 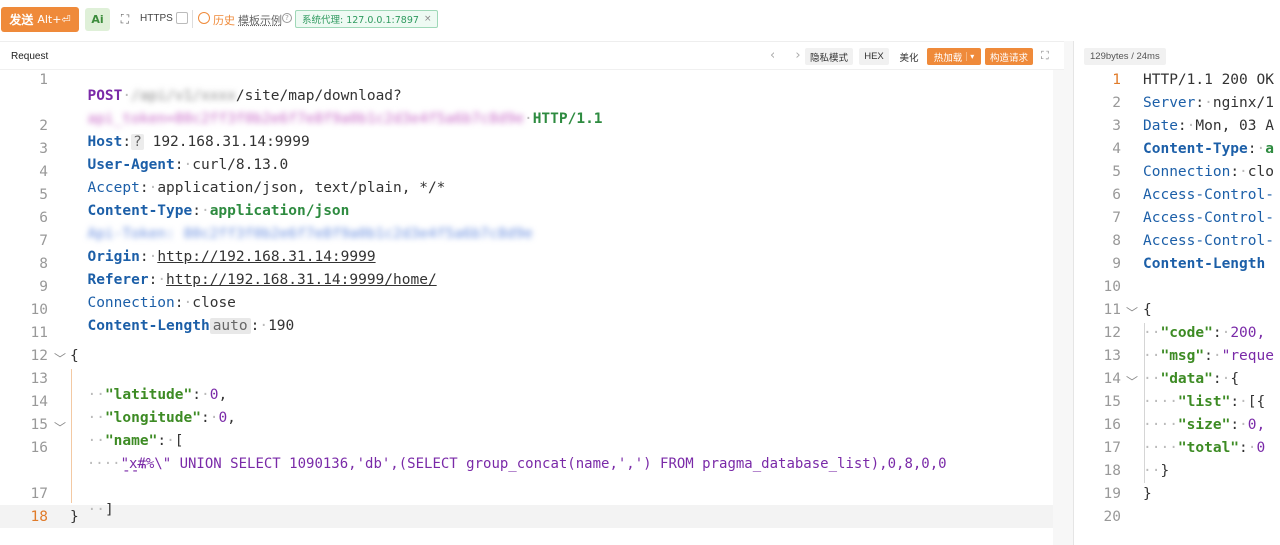 What do you see at coordinates (260, 20) in the screenshot?
I see `template-example-link: 模板示例` at bounding box center [260, 20].